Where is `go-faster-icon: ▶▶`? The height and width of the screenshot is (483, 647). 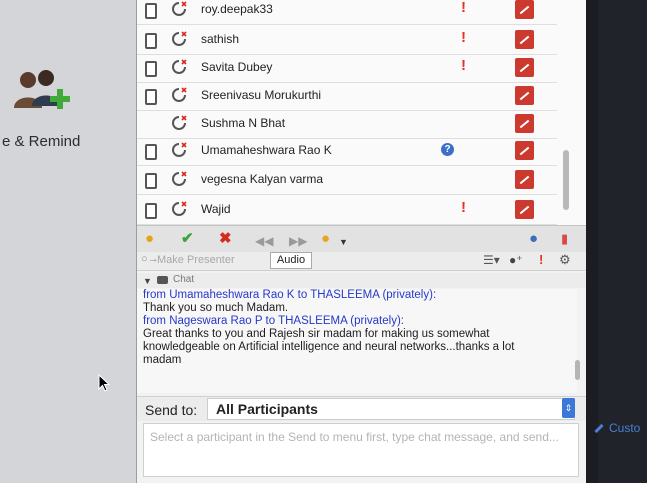
go-faster-icon: ▶▶ is located at coordinates (298, 241).